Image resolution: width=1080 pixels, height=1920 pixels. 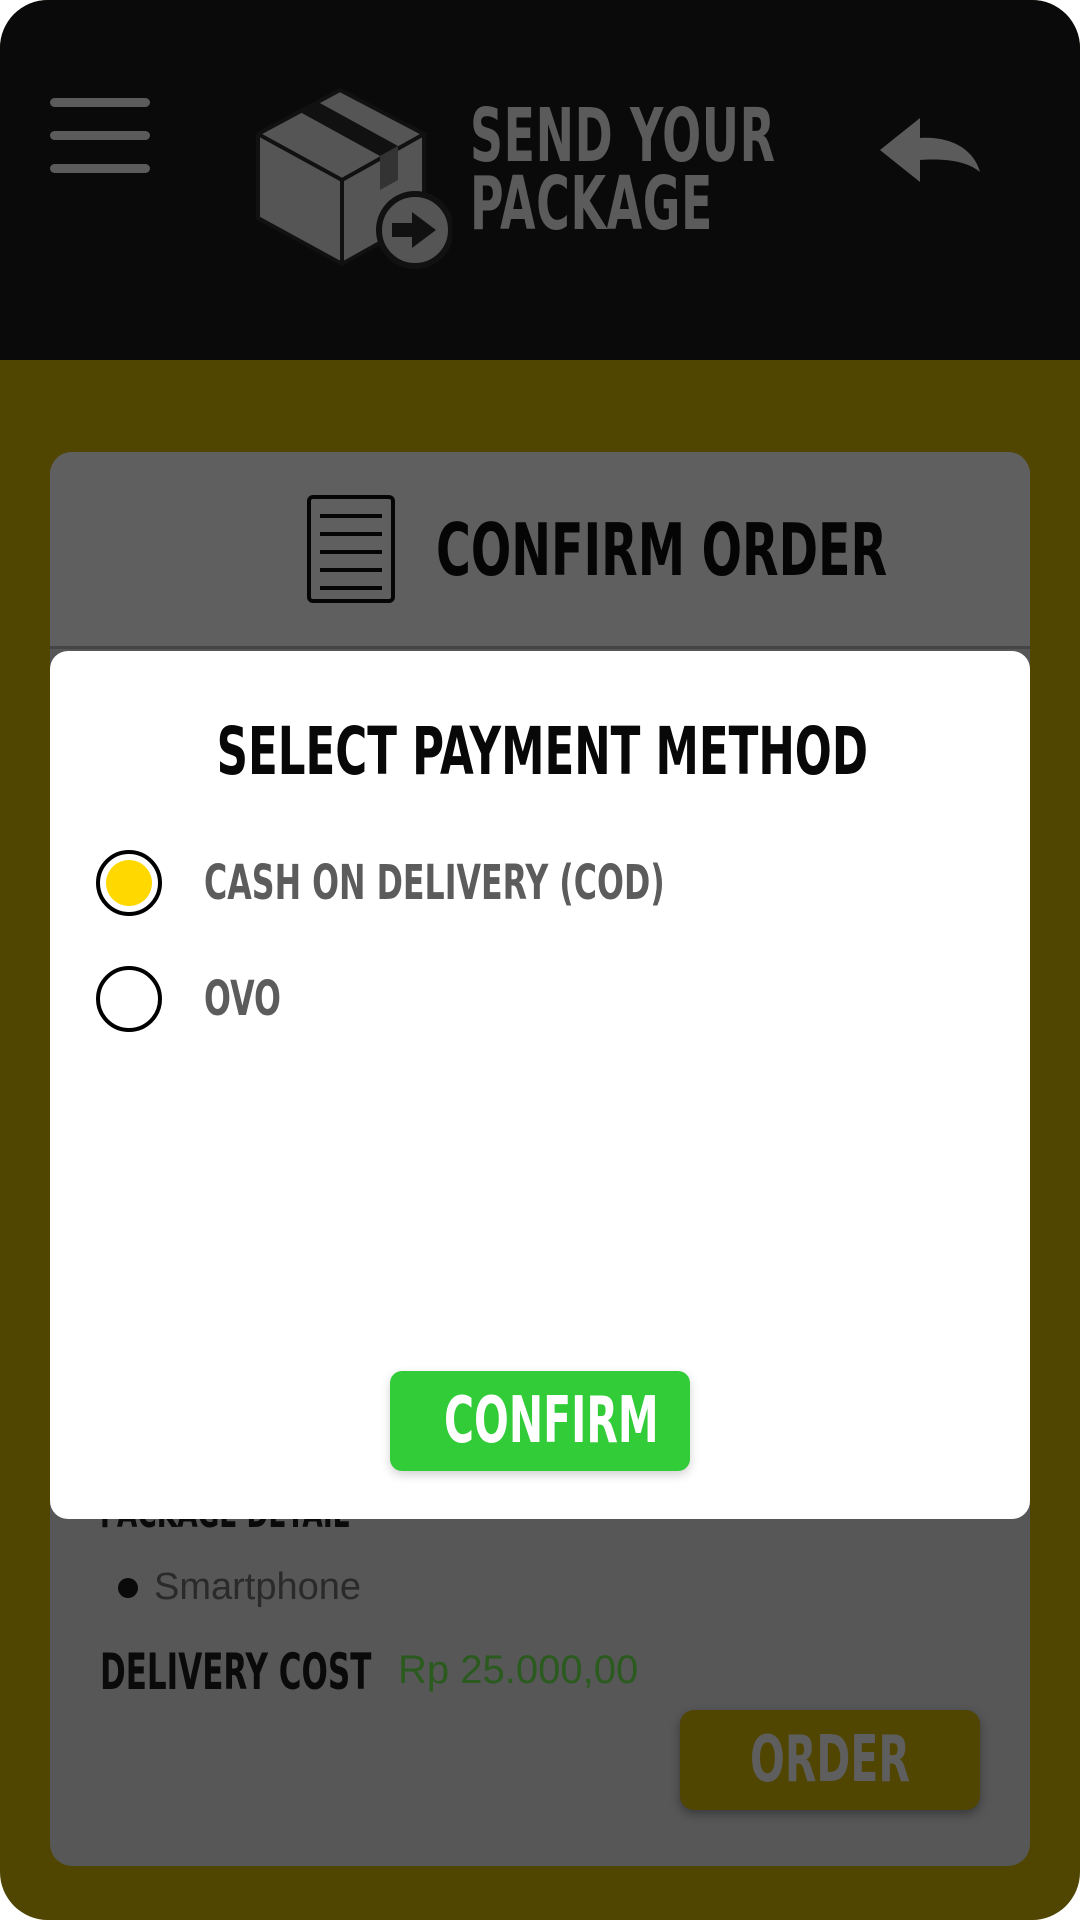 I want to click on payment-option-cod: CASH ON DELIVERY (COD), so click(x=499, y=883).